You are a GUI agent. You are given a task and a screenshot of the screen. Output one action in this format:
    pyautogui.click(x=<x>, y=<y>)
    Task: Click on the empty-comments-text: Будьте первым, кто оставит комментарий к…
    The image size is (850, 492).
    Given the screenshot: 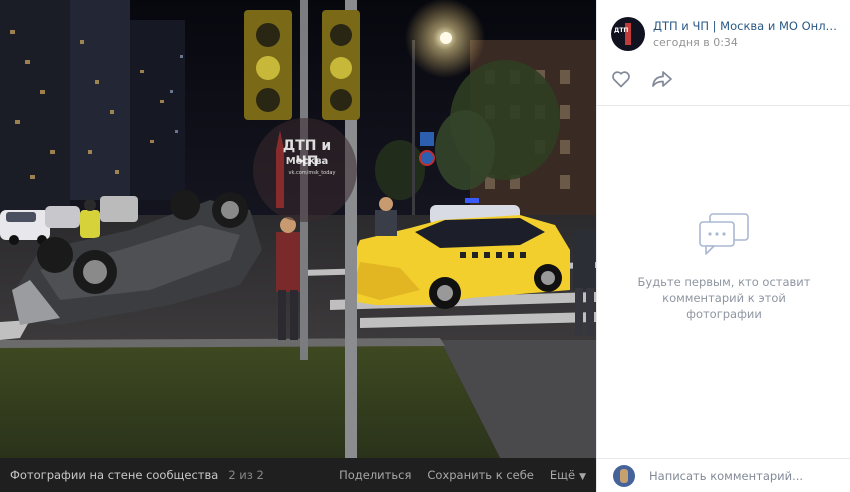 What is the action you would take?
    pyautogui.click(x=724, y=298)
    